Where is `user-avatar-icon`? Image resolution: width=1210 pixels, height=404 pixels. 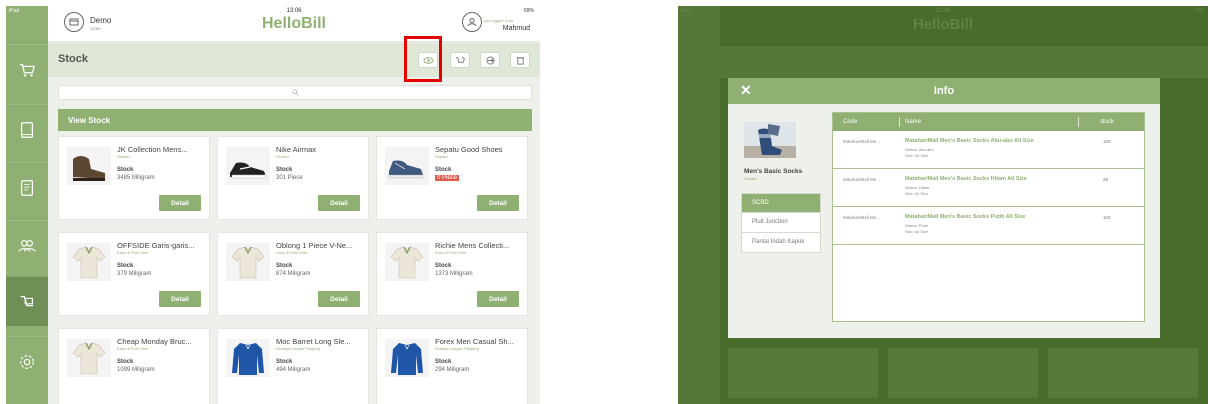 user-avatar-icon is located at coordinates (472, 22).